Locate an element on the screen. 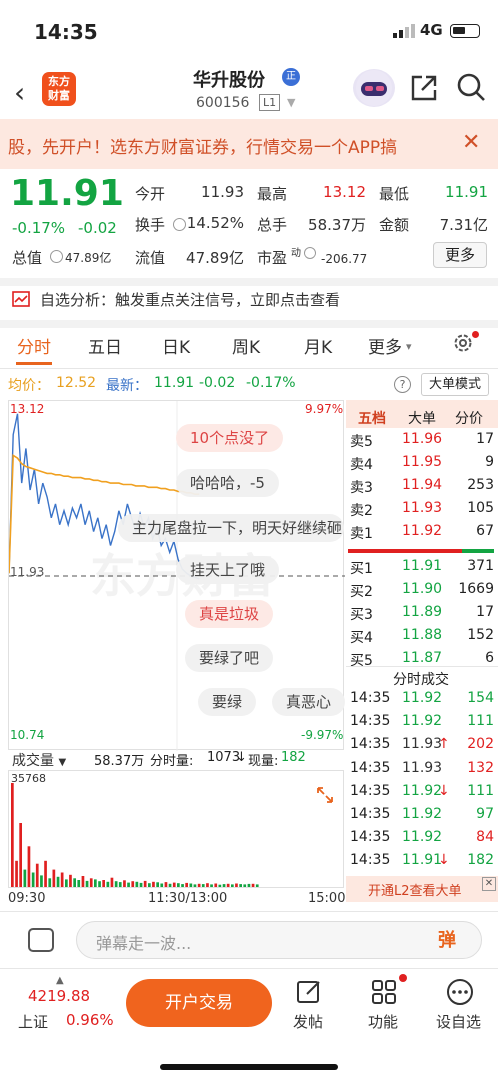 The height and width of the screenshot is (1080, 498). search-icon is located at coordinates (471, 87).